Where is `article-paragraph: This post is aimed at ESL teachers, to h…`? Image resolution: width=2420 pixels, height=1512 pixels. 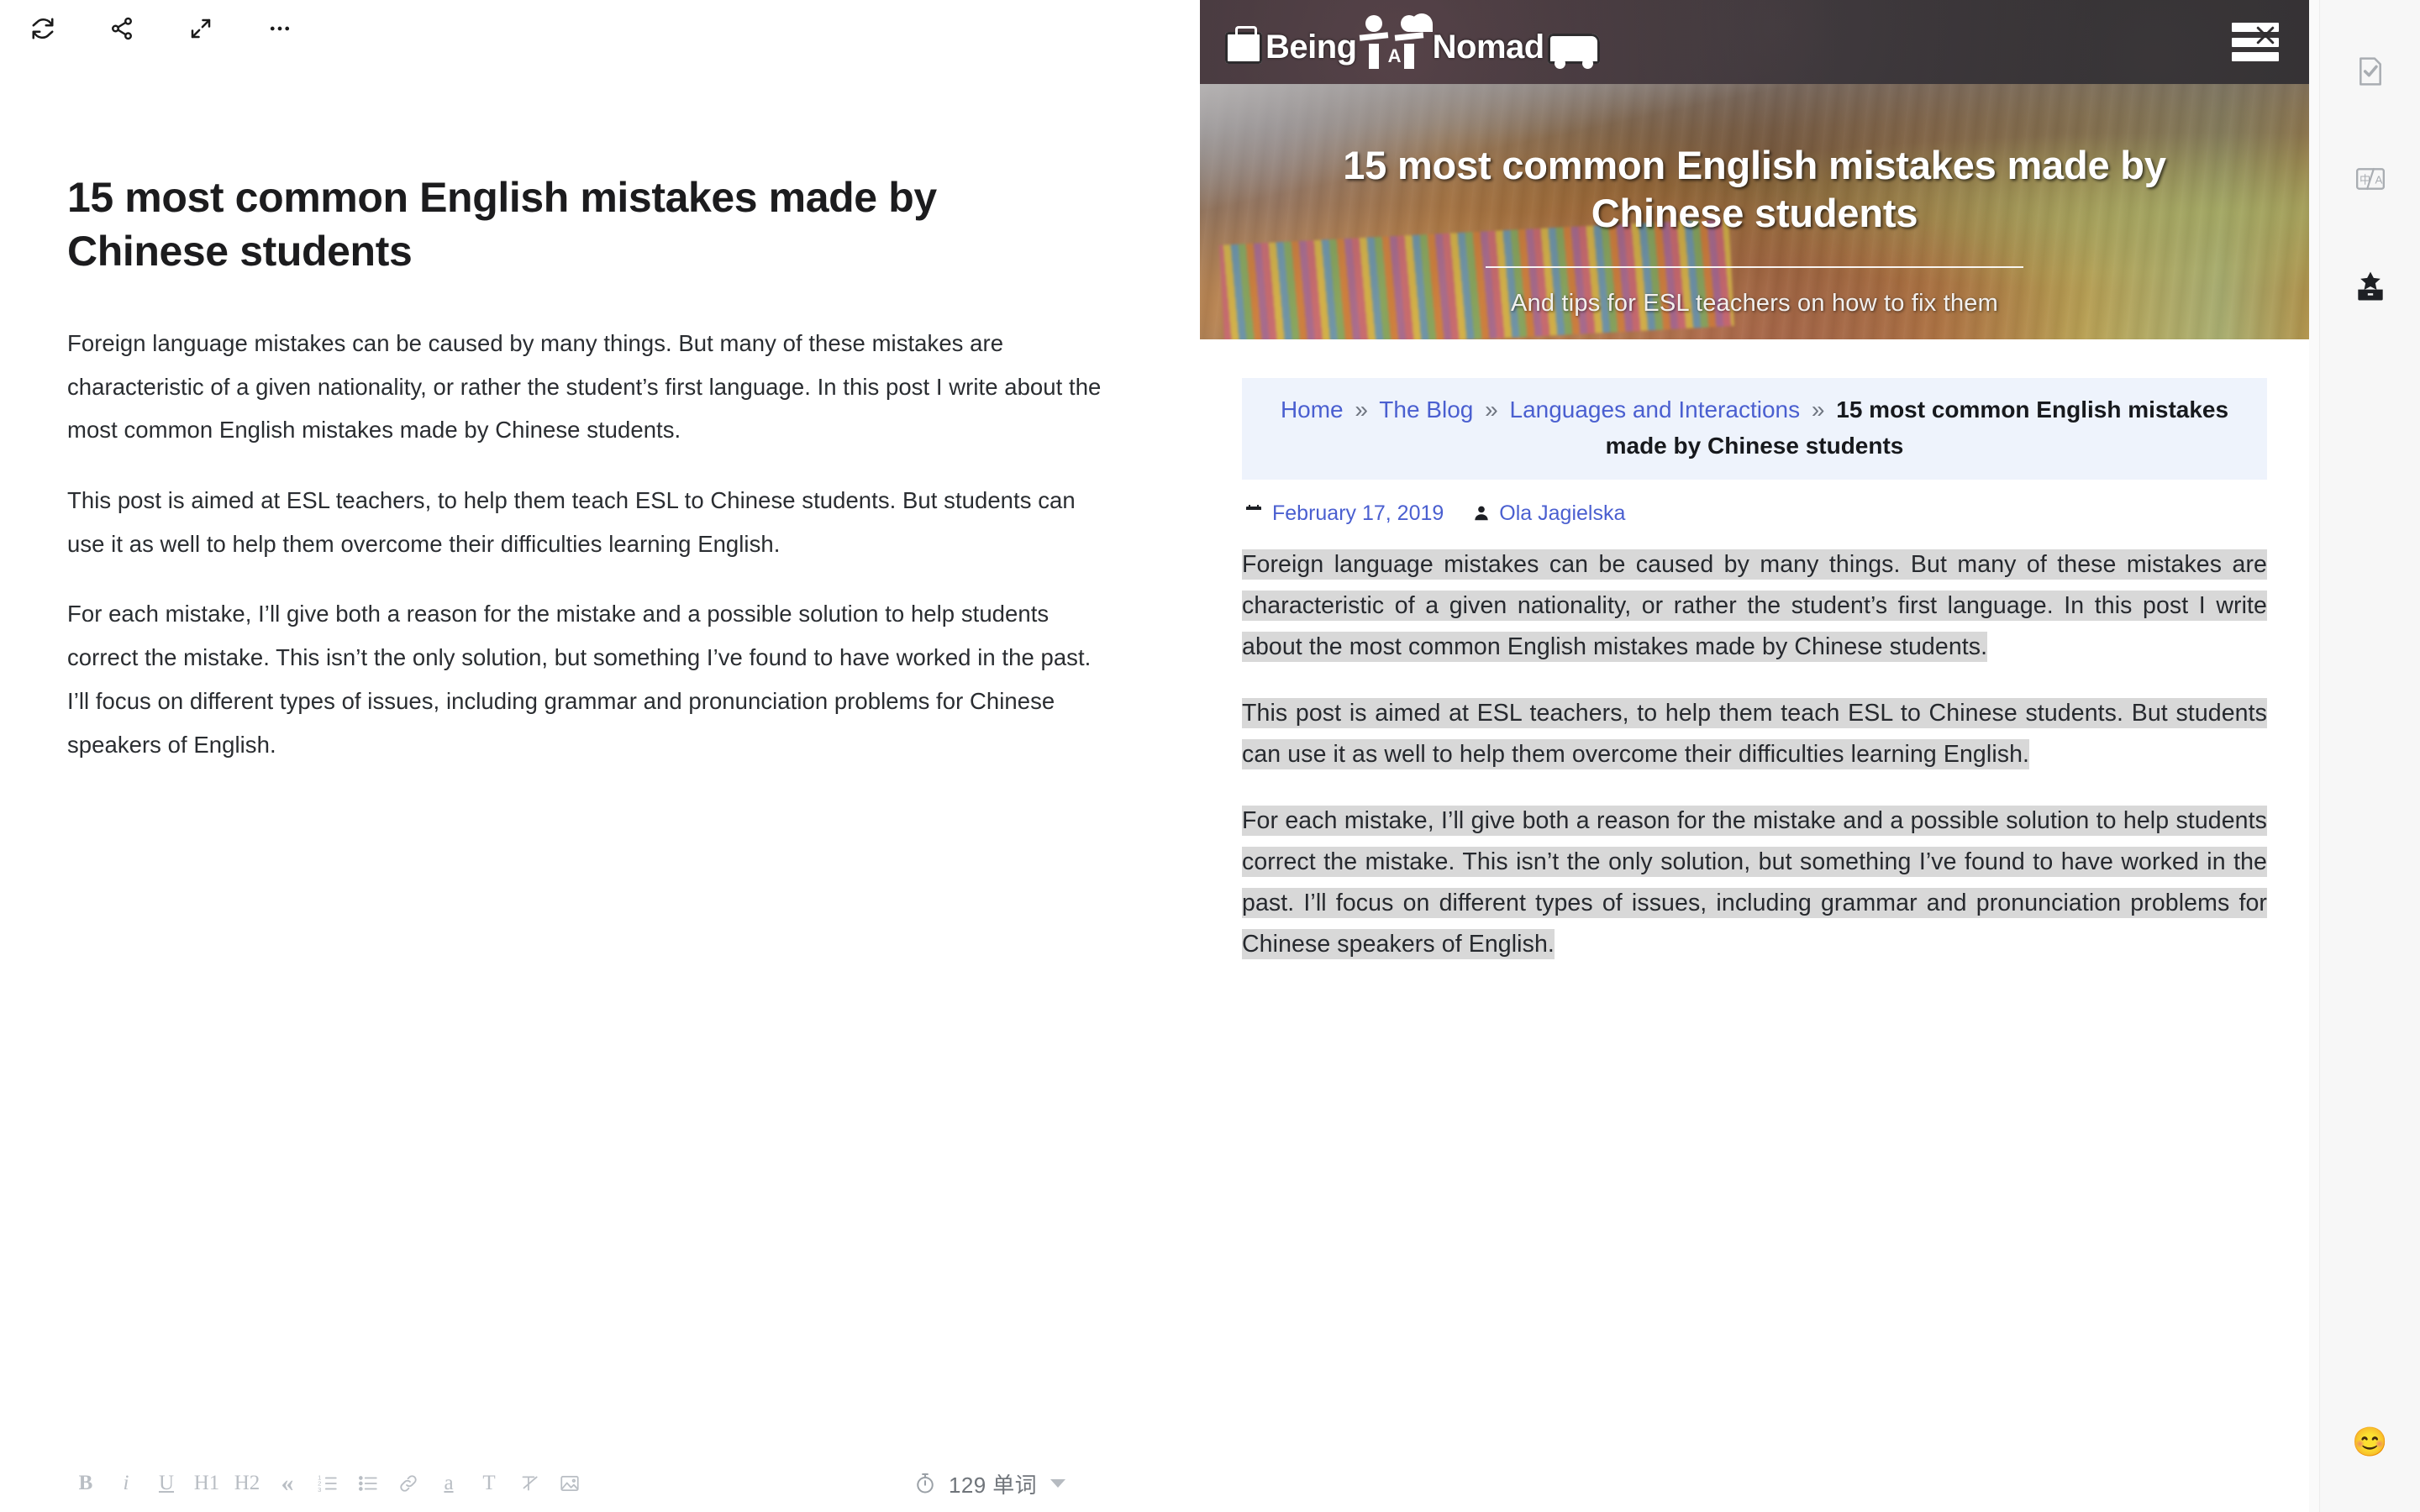
article-paragraph: This post is aimed at ESL teachers, to h… is located at coordinates (1754, 734).